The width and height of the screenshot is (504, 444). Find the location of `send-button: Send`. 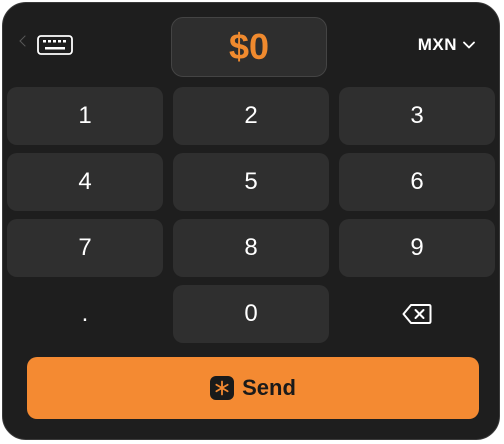

send-button: Send is located at coordinates (253, 388).